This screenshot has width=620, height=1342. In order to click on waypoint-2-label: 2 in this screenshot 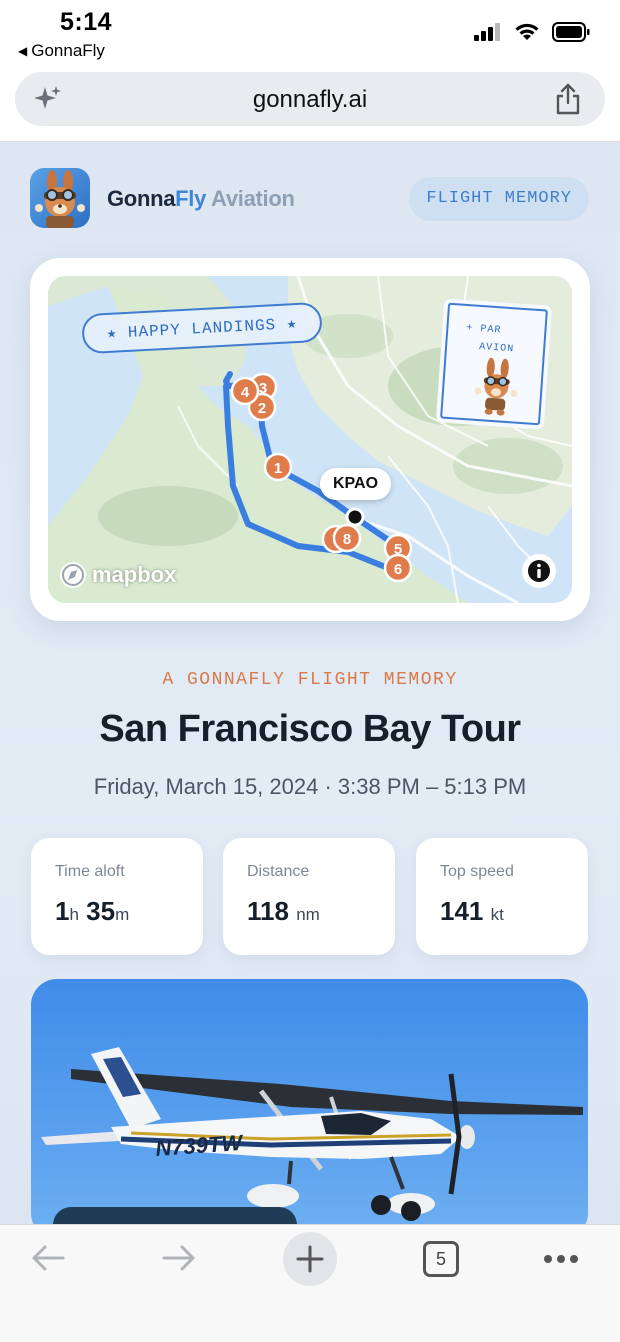, I will do `click(262, 408)`.